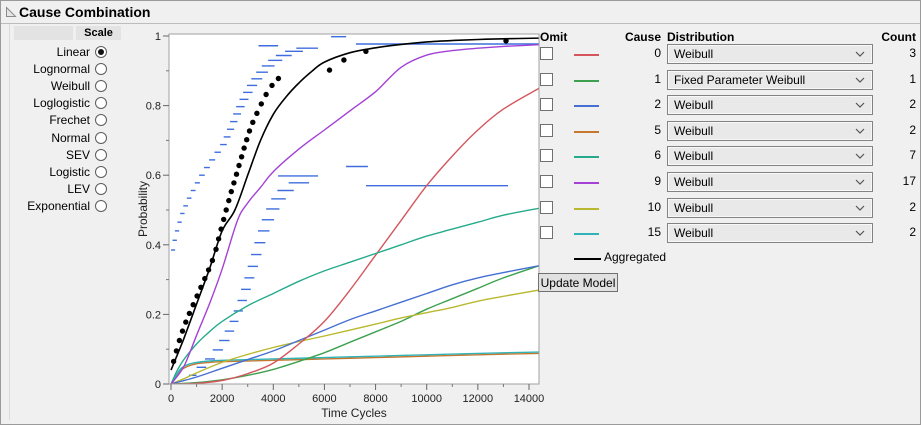  I want to click on disclosure-triangle-icon, so click(11, 12).